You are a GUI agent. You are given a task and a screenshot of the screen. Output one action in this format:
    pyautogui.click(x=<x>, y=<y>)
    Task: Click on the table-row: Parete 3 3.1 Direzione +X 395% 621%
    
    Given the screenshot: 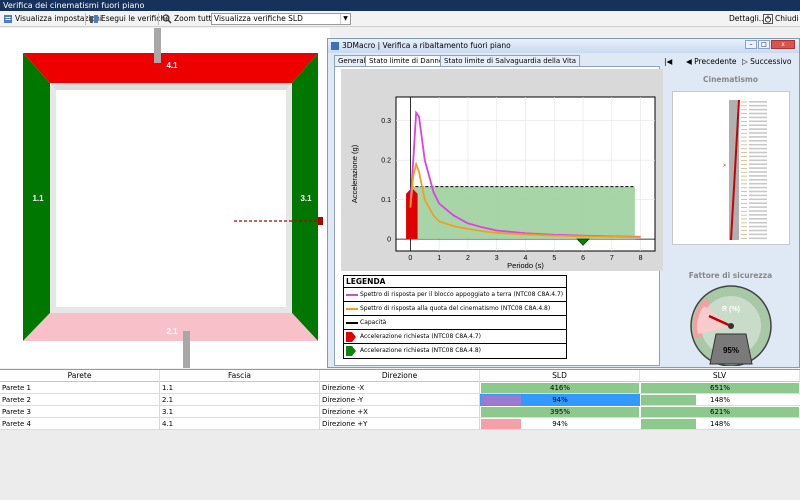 What is the action you would take?
    pyautogui.click(x=400, y=412)
    